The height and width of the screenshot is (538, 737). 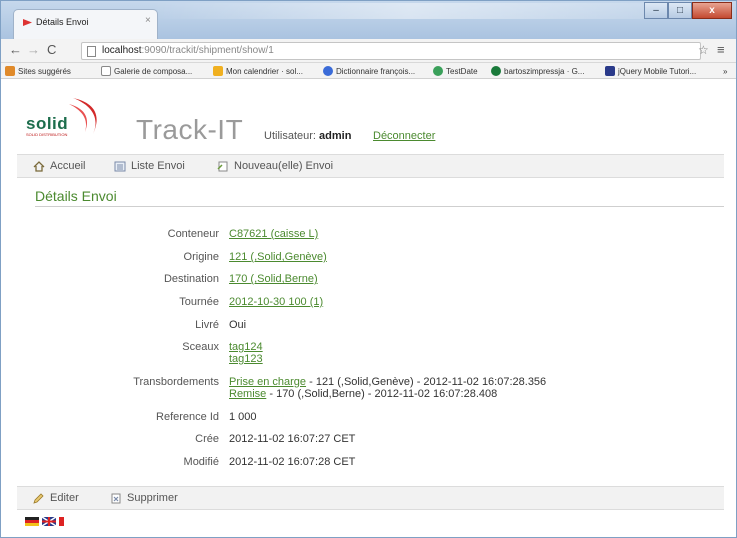 I want to click on app-title: Track-IT, so click(x=190, y=129).